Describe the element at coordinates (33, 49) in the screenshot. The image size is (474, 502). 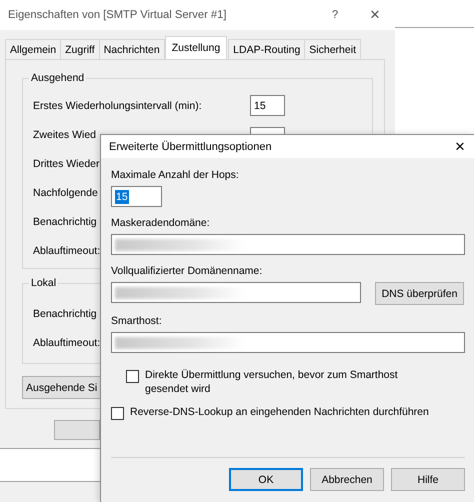
I see `tab: Allgemein` at that location.